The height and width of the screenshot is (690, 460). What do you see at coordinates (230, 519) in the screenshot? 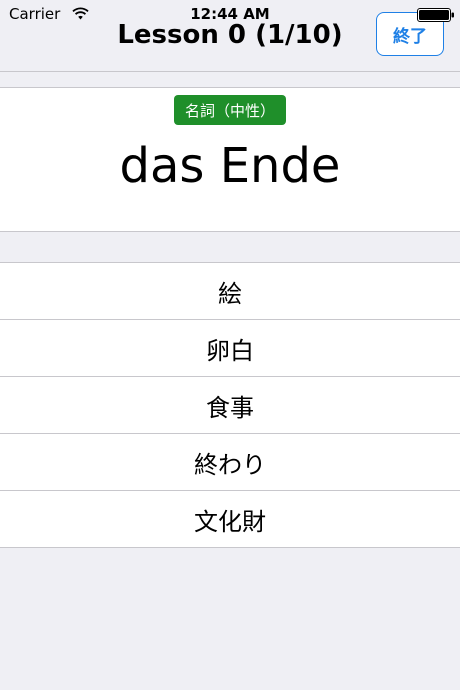
I see `answer-choice: 文化財` at bounding box center [230, 519].